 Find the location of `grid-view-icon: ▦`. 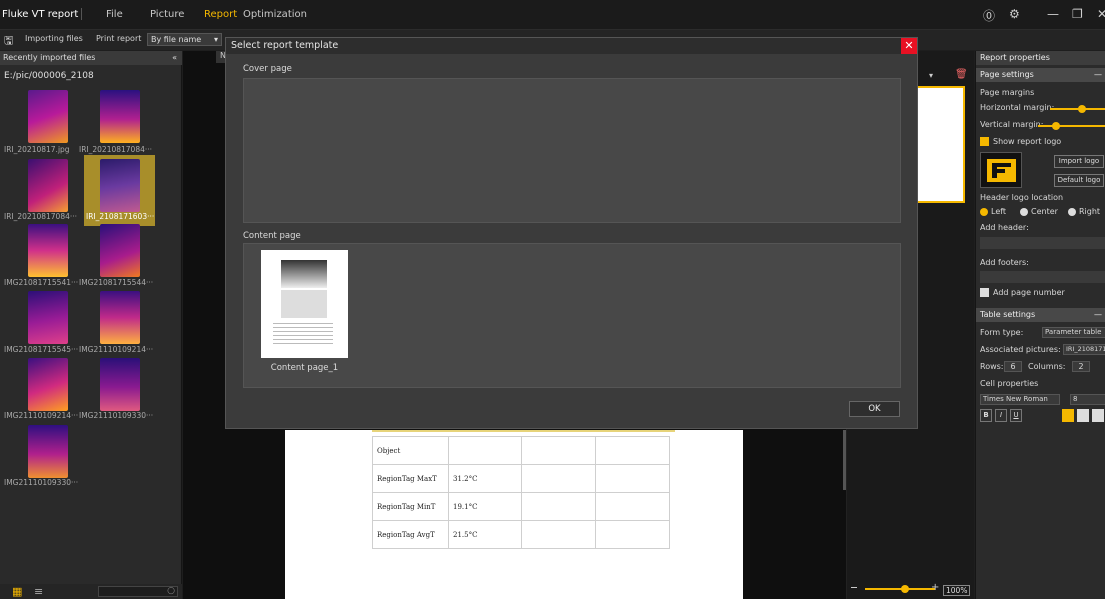

grid-view-icon: ▦ is located at coordinates (17, 591).